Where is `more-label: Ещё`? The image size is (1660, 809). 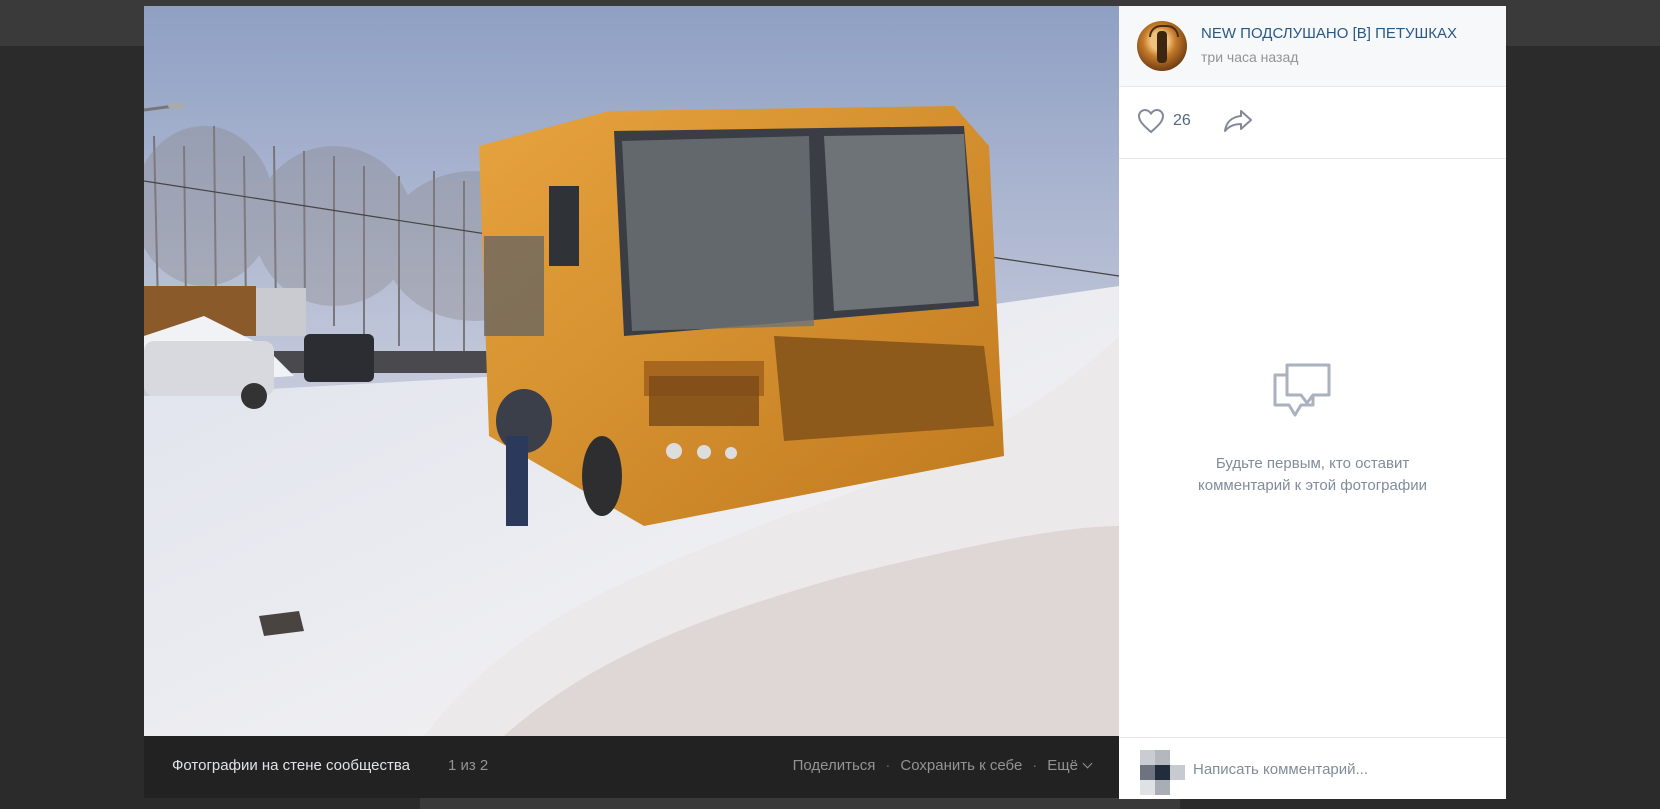
more-label: Ещё is located at coordinates (1062, 765).